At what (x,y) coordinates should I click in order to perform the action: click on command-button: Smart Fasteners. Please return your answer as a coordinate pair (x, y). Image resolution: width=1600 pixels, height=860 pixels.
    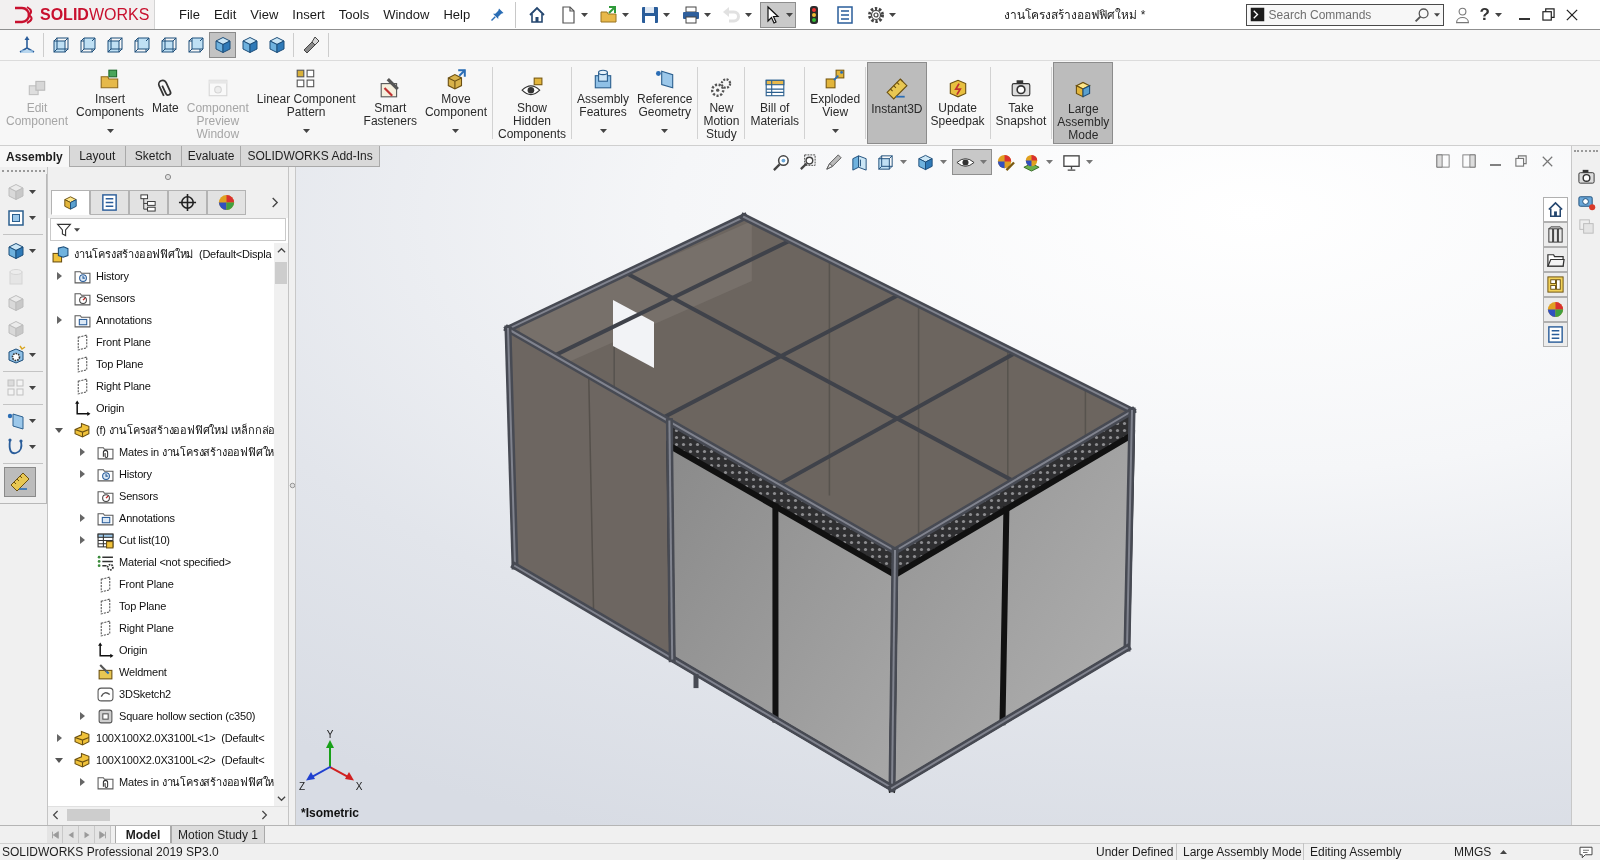
    Looking at the image, I should click on (390, 103).